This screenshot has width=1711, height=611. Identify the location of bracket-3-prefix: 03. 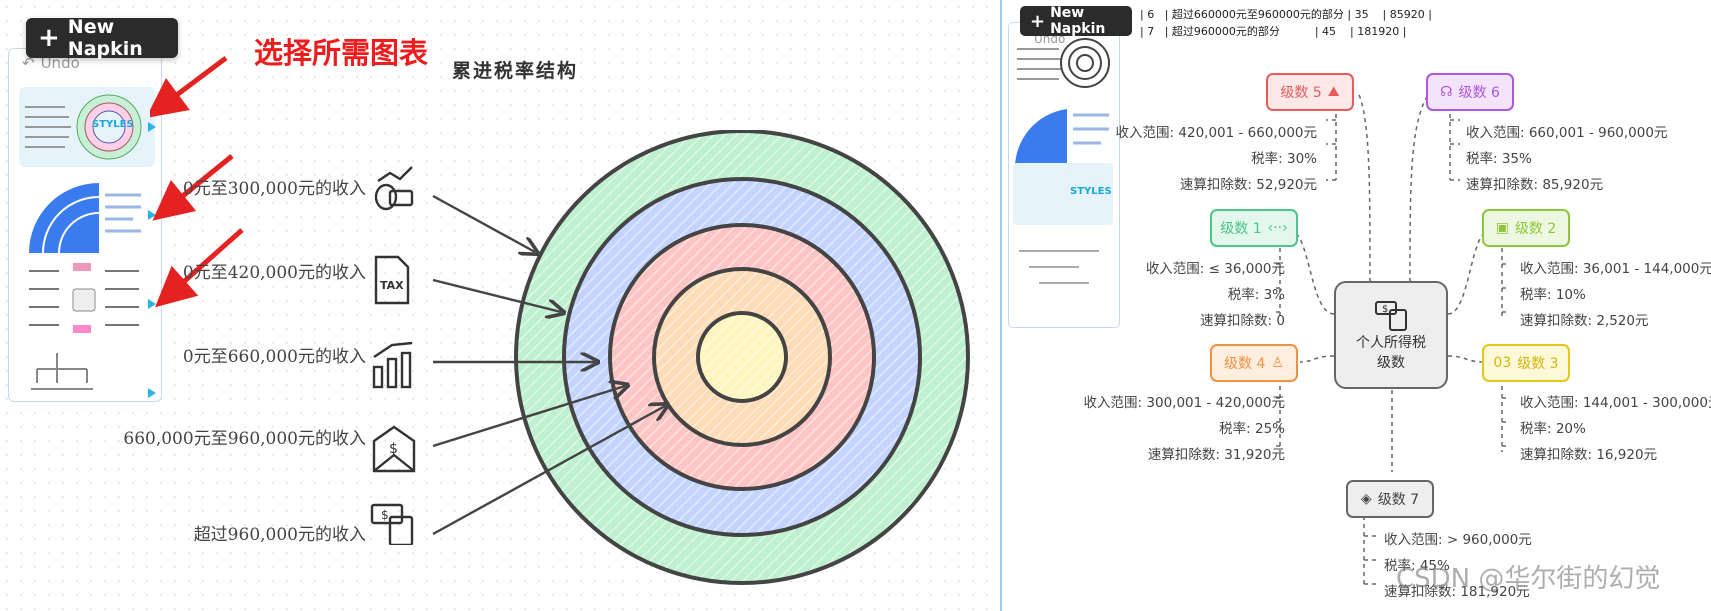
(1502, 363).